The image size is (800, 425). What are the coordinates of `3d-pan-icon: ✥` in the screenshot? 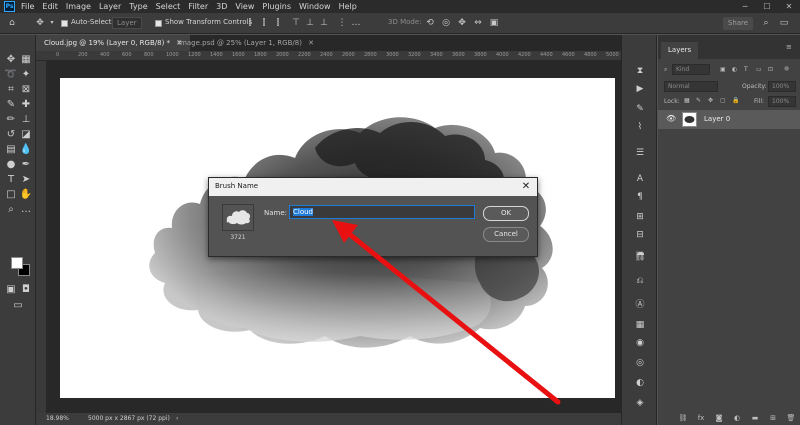 It's located at (462, 23).